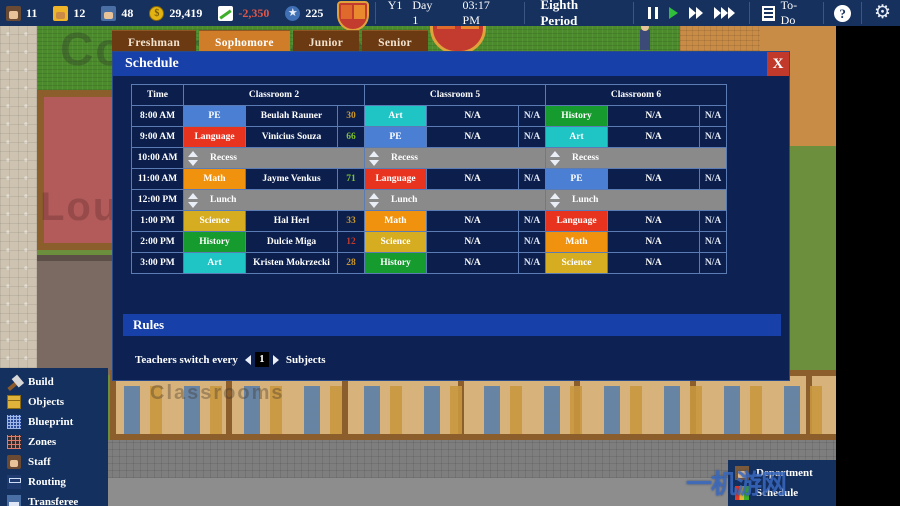  Describe the element at coordinates (274, 95) in the screenshot. I see `column-header-classroom-2: Classroom 2` at that location.